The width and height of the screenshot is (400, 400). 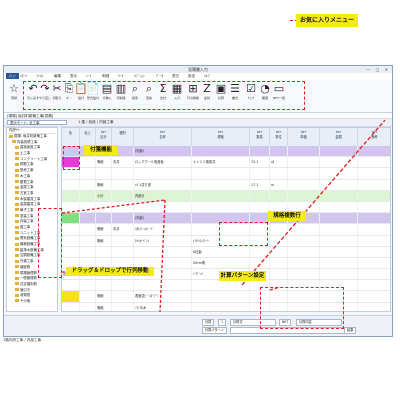 What do you see at coordinates (123, 137) in the screenshot?
I see `grid-column-header: 種別` at bounding box center [123, 137].